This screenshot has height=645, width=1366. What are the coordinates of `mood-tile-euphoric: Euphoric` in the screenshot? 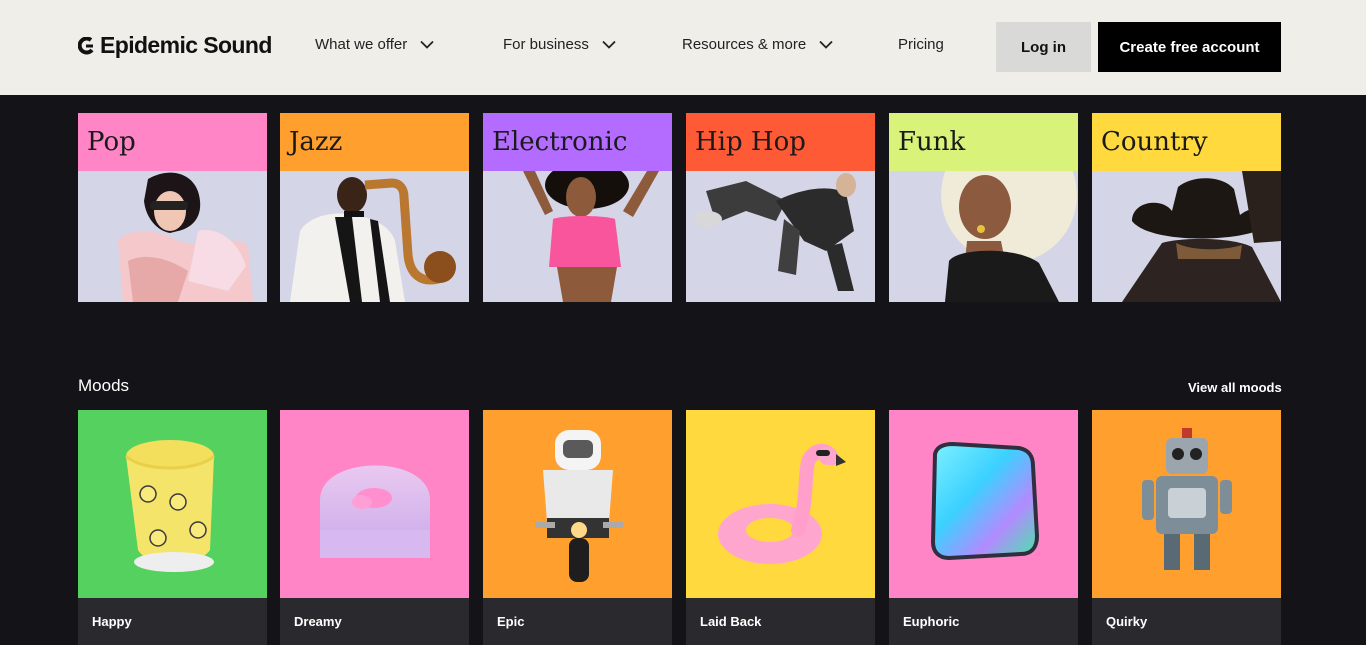 It's located at (983, 527).